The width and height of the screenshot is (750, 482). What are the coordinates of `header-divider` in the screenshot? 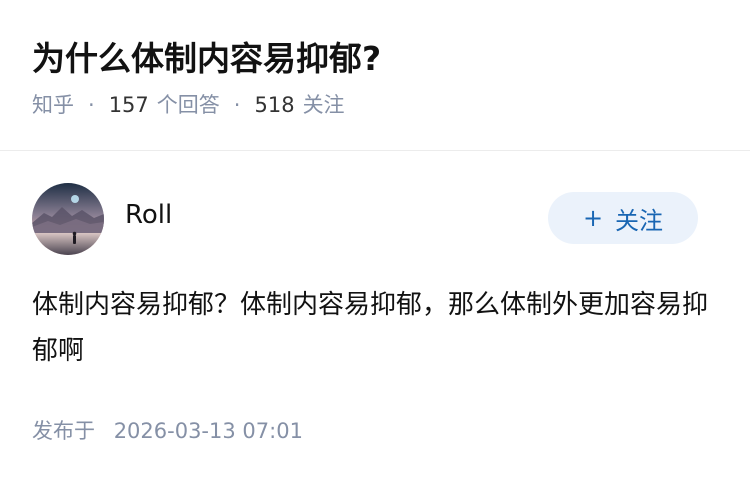 It's located at (375, 150).